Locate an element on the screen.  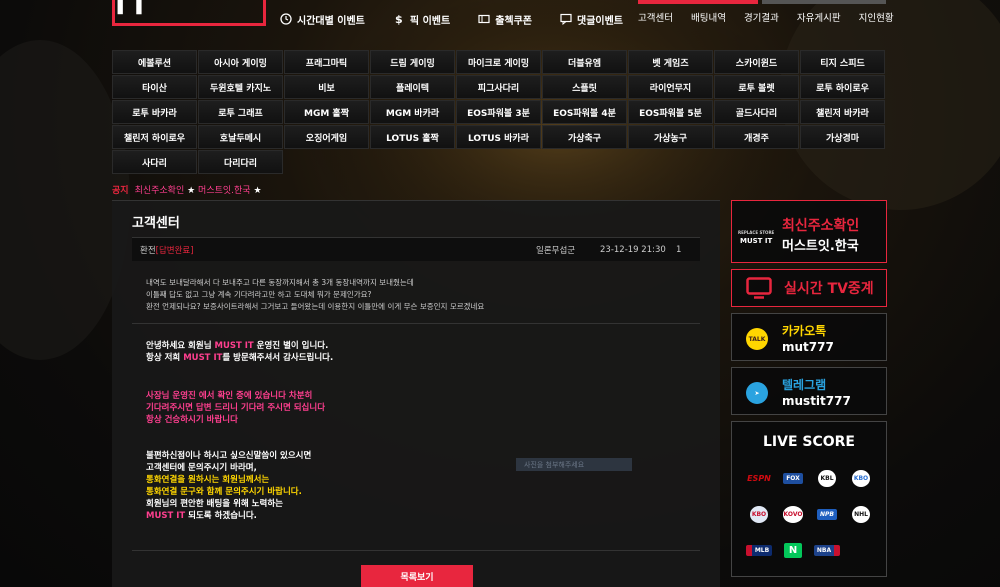
game-item: 로투 그래프 is located at coordinates (240, 112).